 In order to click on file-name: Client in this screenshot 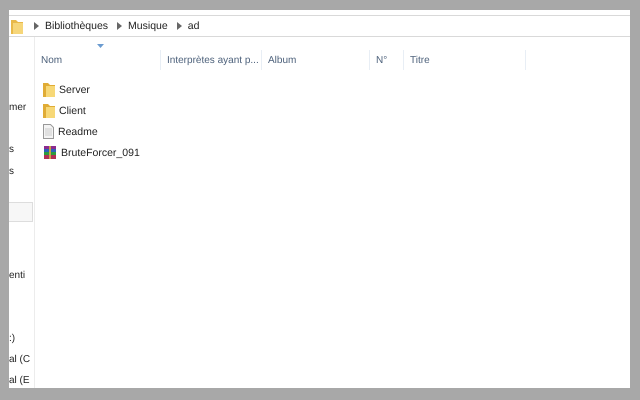, I will do `click(72, 110)`.